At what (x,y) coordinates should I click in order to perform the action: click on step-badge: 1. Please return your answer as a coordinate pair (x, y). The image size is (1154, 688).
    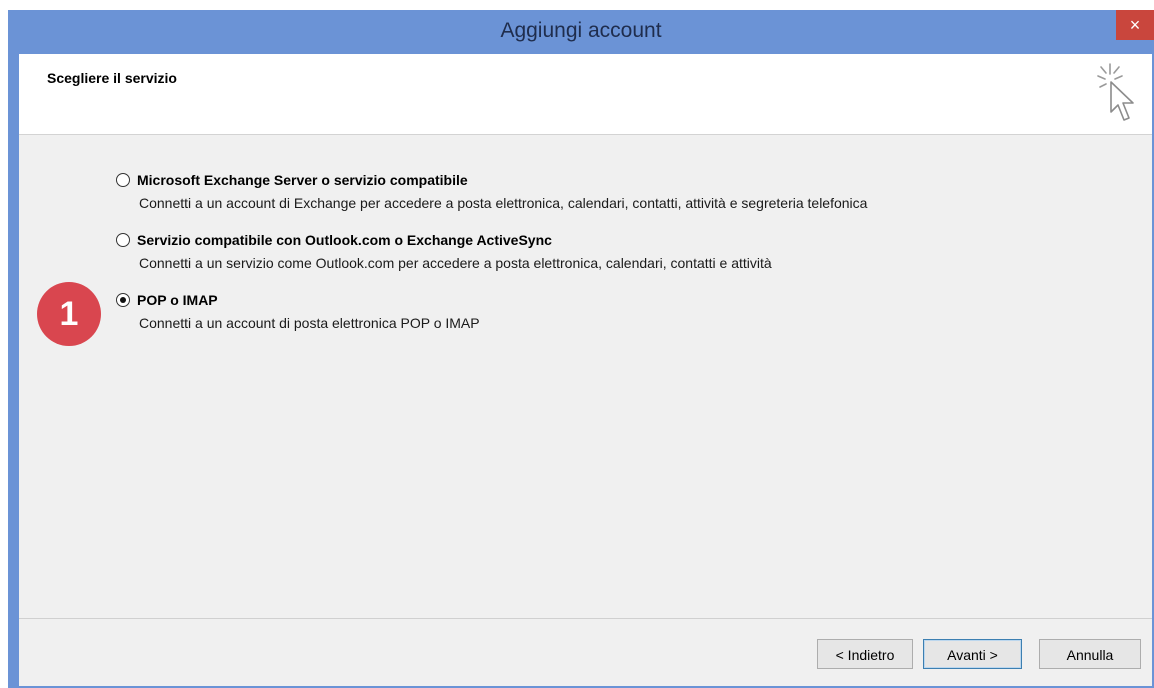
    Looking at the image, I should click on (69, 314).